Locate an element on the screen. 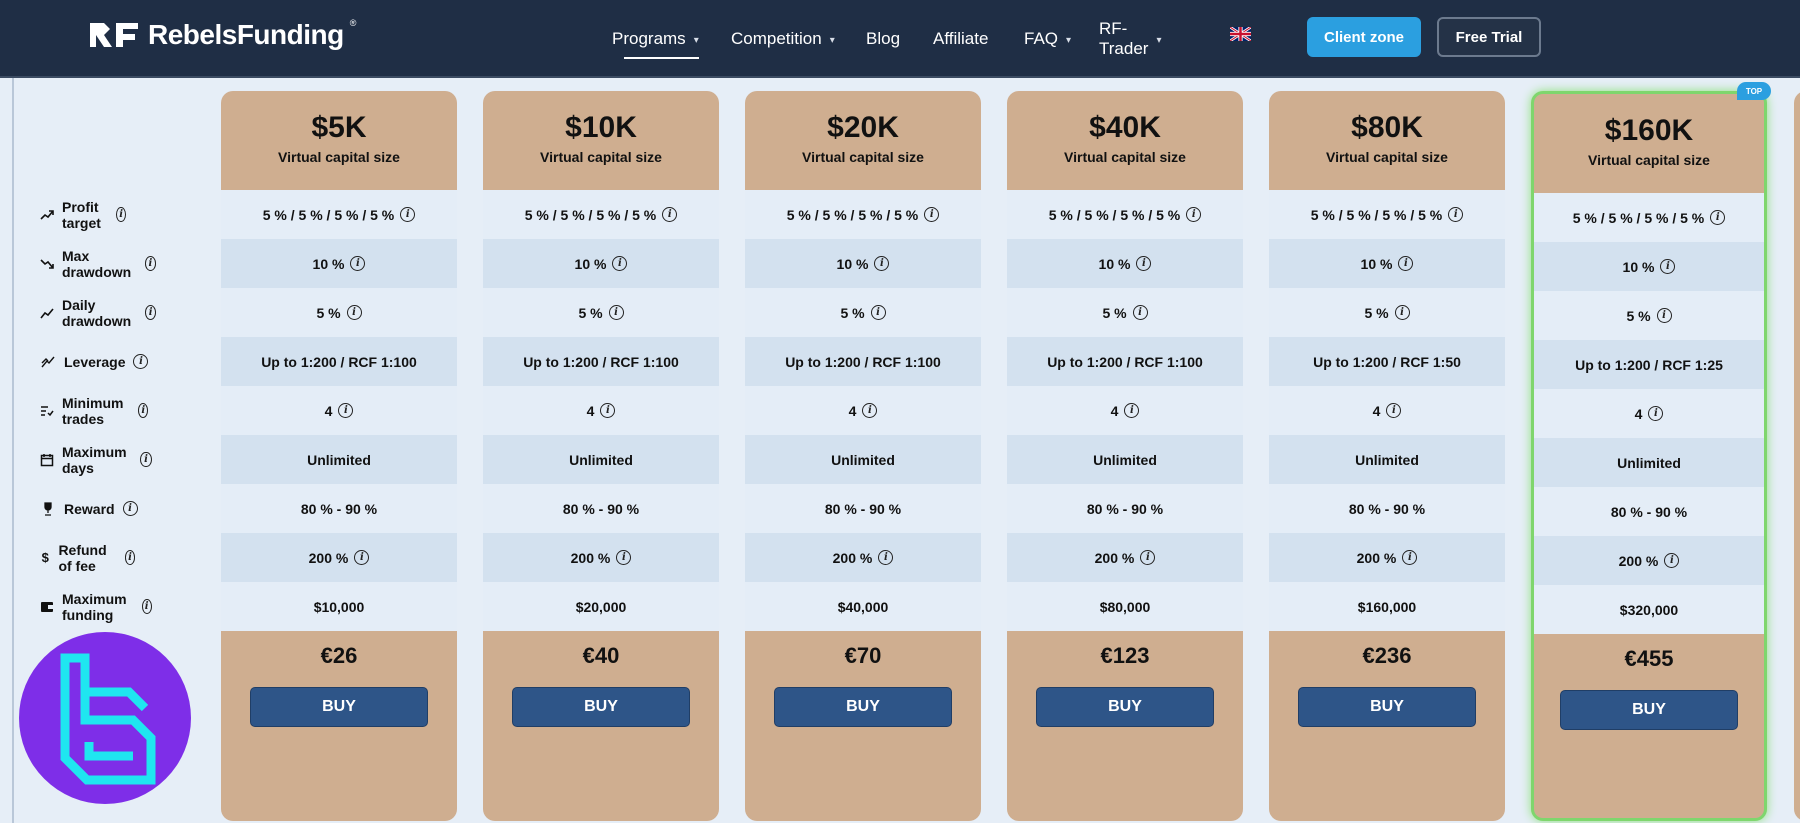 The image size is (1800, 823). feature-label-minimum-trades: Minimum trades i is located at coordinates (94, 410).